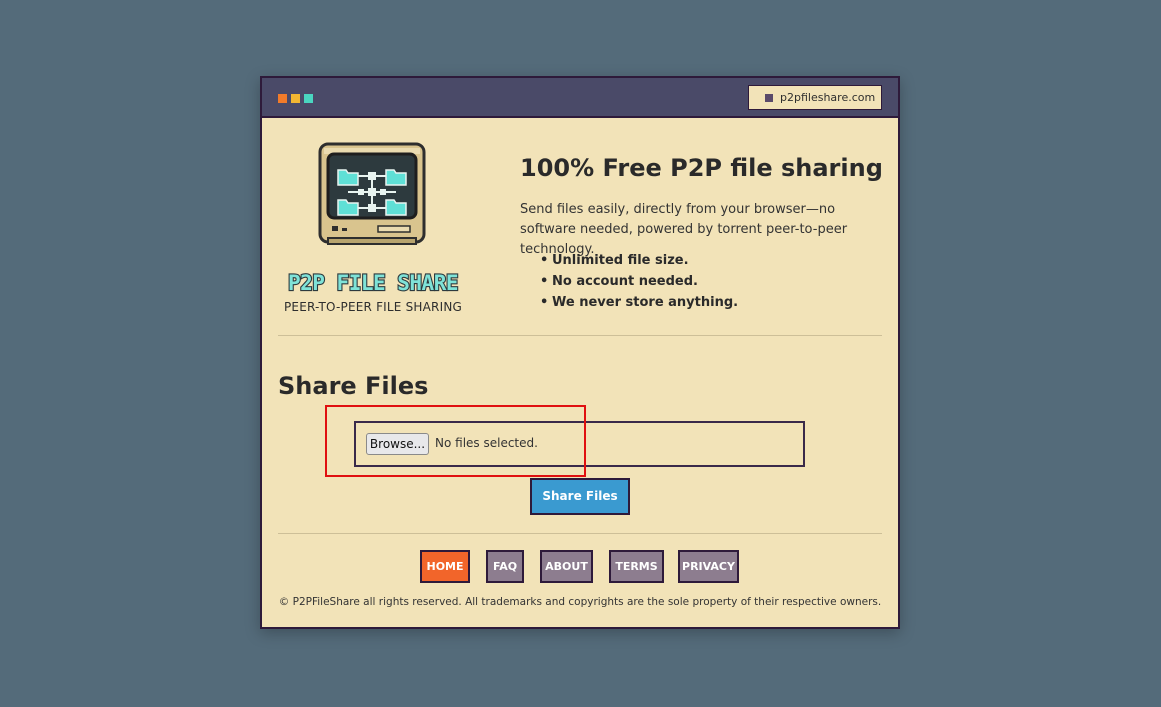 The width and height of the screenshot is (1161, 707). I want to click on url-bar: p2pfileshare.com, so click(815, 97).